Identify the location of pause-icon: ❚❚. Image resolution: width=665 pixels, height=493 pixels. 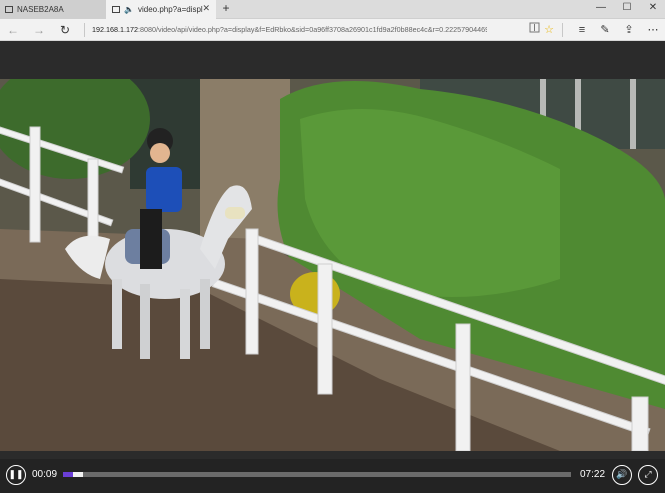
(16, 475).